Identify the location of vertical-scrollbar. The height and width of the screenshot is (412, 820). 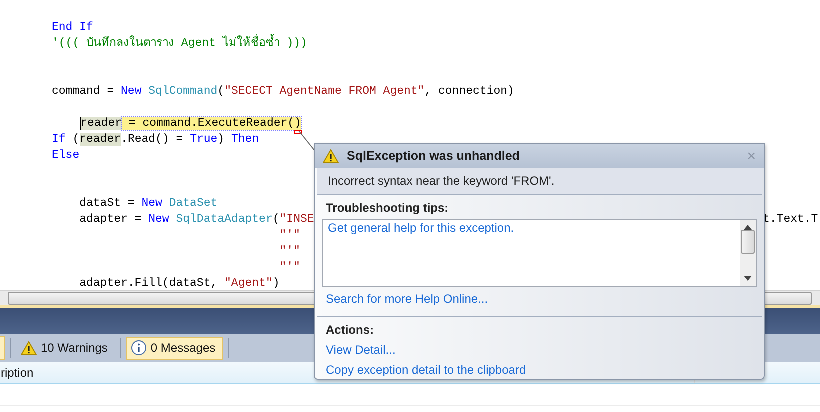
(748, 253).